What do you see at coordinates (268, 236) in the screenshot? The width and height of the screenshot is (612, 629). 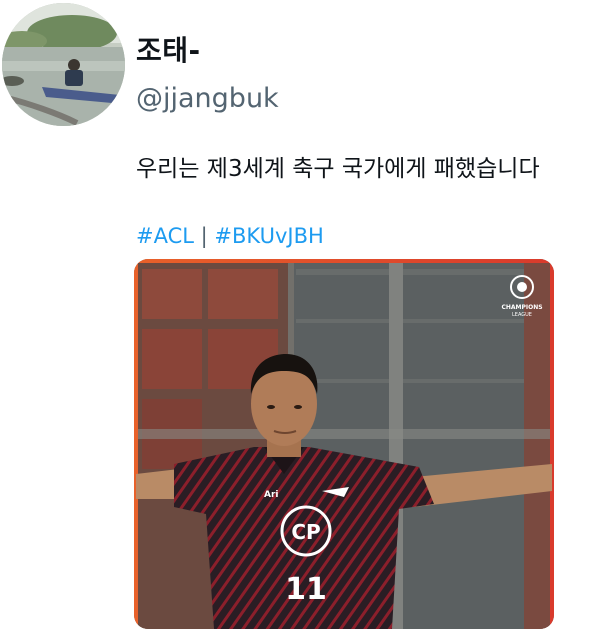 I see `hashtag-bkuvjbh: #BKUvJBH` at bounding box center [268, 236].